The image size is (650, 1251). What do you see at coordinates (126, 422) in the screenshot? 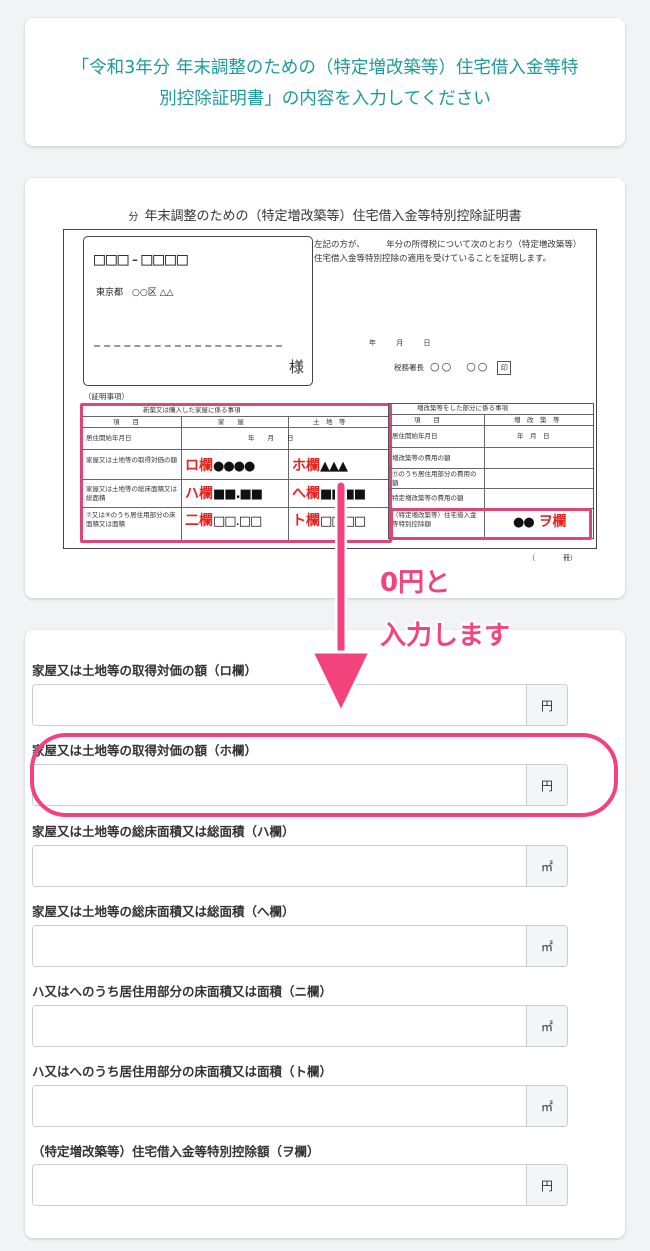
I see `col-item: 項 目` at bounding box center [126, 422].